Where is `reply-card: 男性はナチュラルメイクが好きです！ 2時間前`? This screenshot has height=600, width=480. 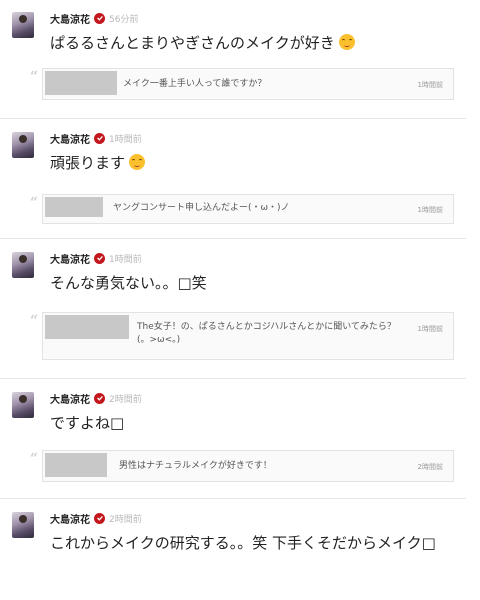
reply-card: 男性はナチュラルメイクが好きです！ 2時間前 is located at coordinates (248, 466).